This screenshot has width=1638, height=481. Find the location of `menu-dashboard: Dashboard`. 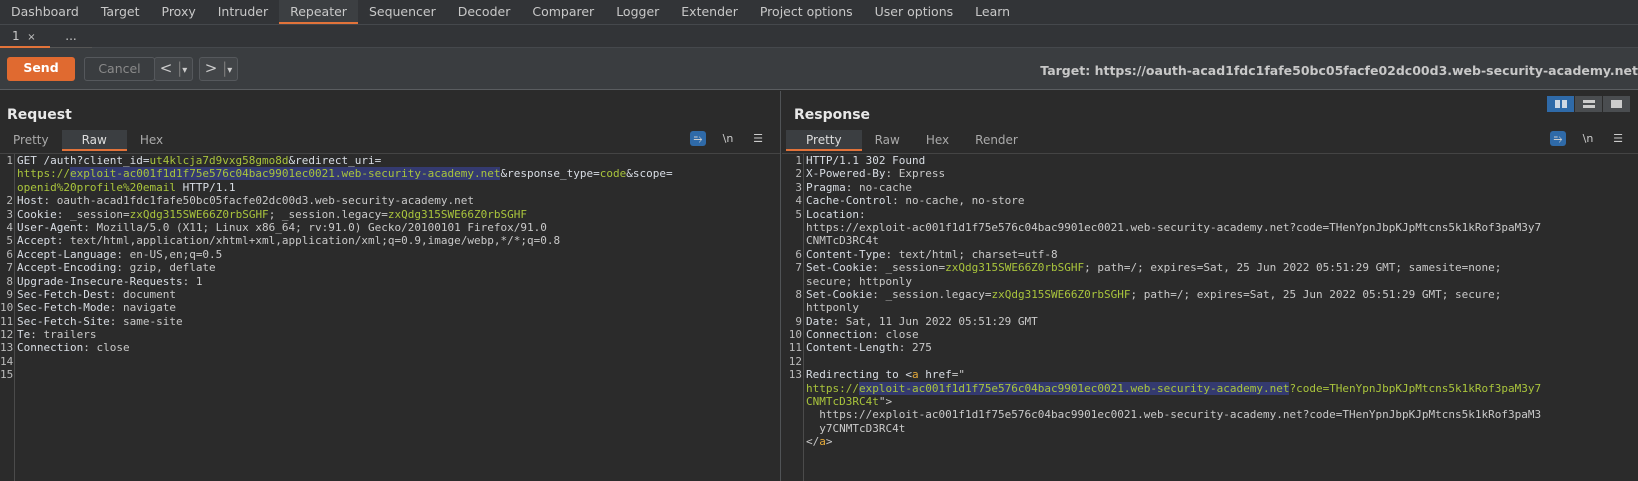

menu-dashboard: Dashboard is located at coordinates (45, 12).